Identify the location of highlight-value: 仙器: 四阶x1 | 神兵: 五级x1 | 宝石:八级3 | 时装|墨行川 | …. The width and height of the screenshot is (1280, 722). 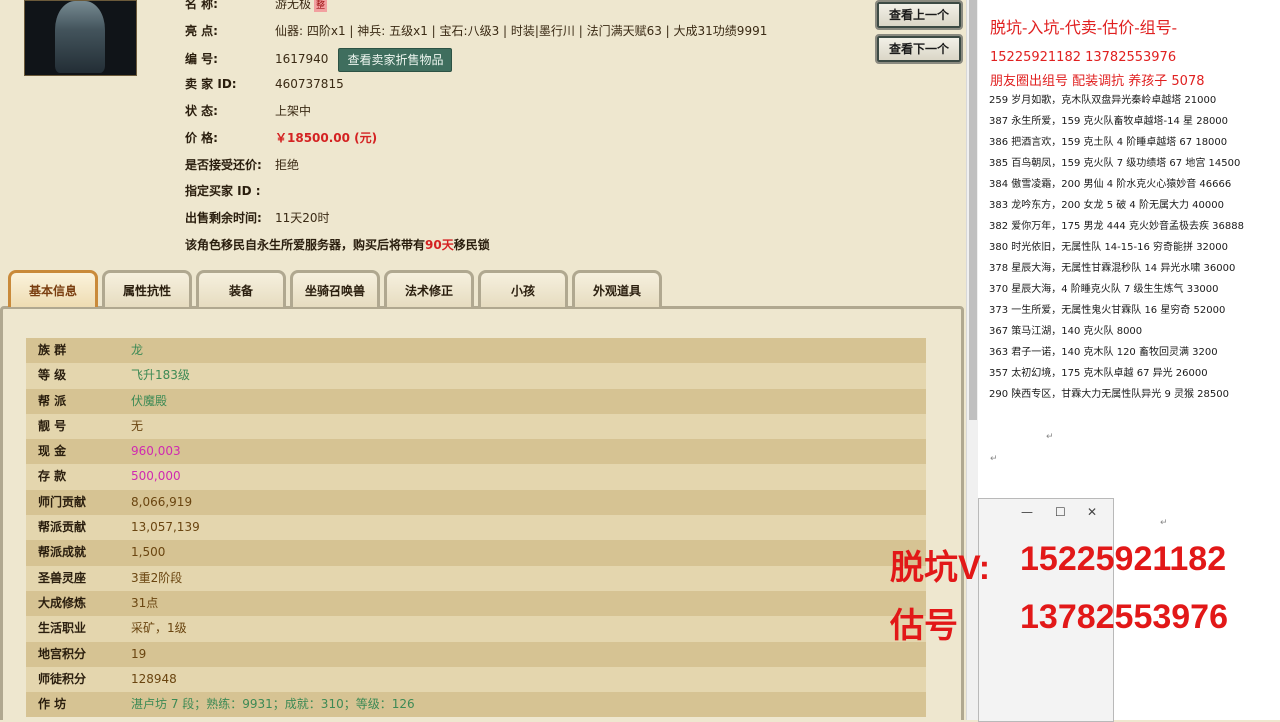
(521, 31).